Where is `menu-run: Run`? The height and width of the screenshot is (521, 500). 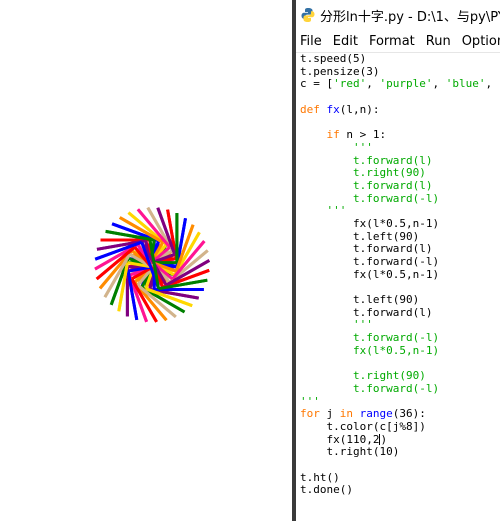 menu-run: Run is located at coordinates (438, 41).